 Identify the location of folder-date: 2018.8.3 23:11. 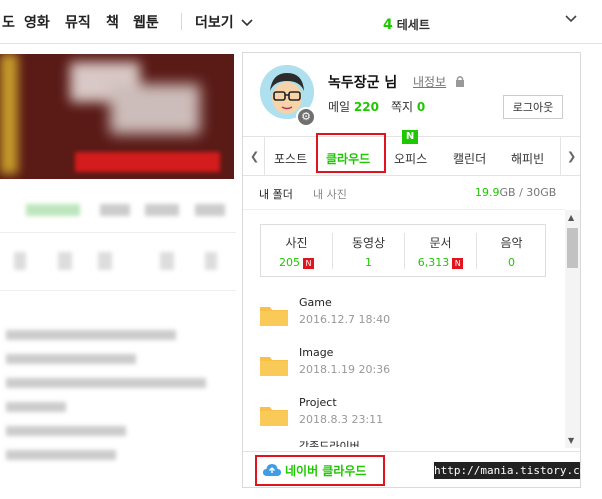
(341, 419).